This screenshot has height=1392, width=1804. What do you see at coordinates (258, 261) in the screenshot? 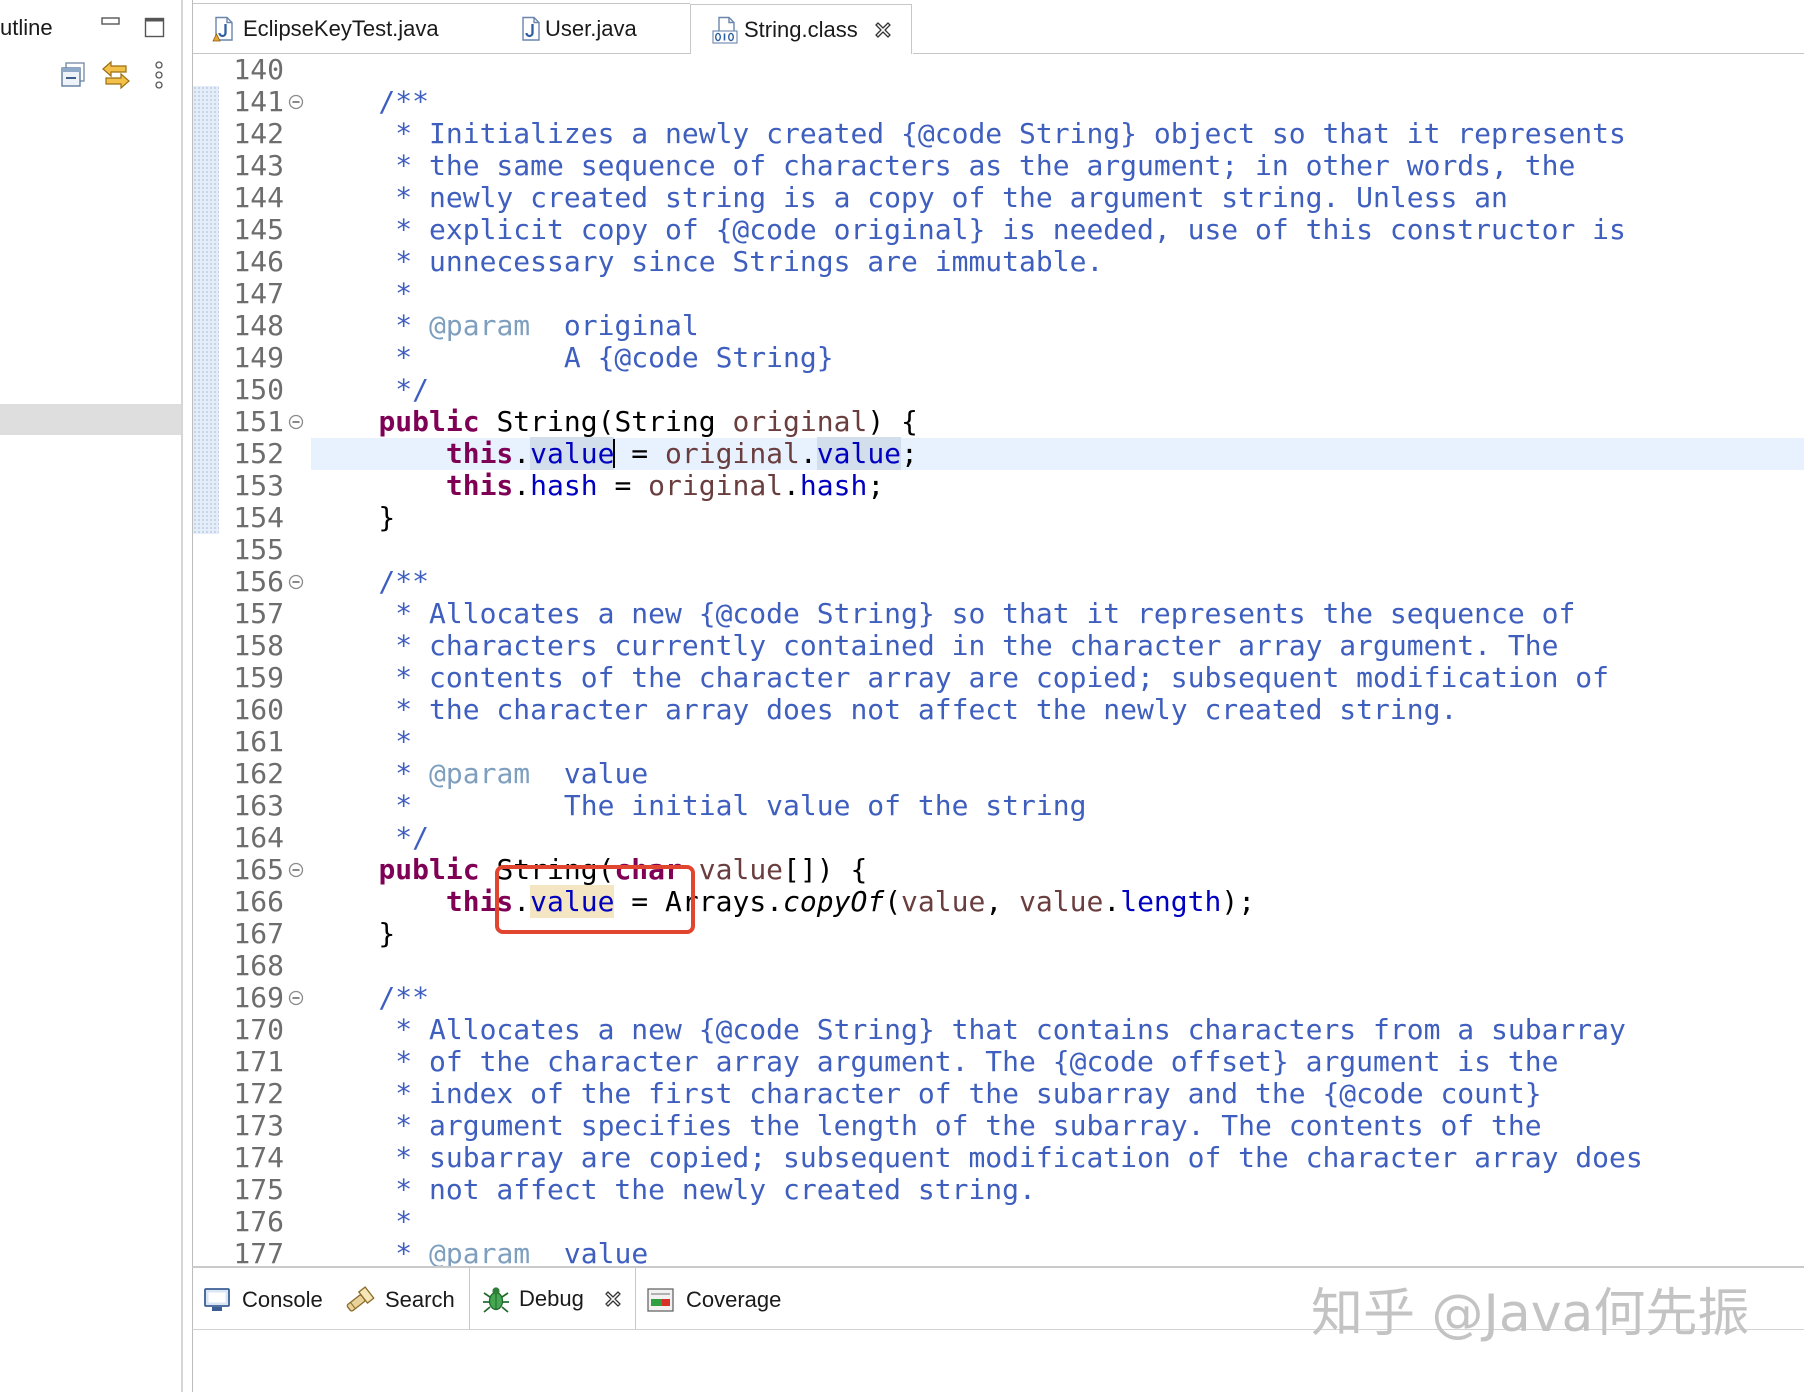
I see `line-number: 146` at bounding box center [258, 261].